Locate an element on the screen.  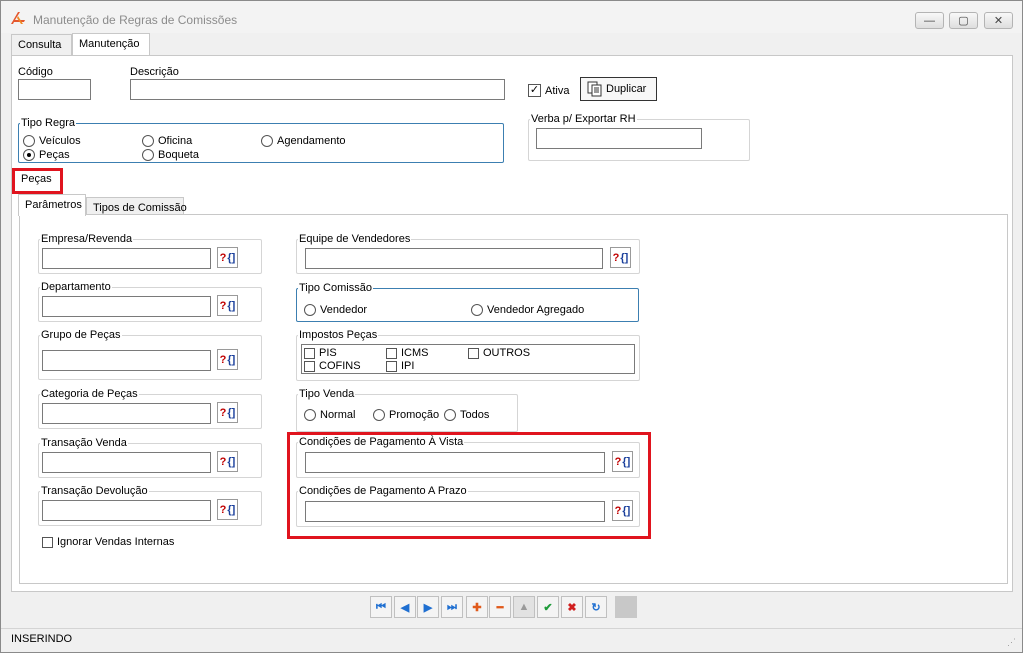
verba-group: Verba p/ Exportar RH is located at coordinates (639, 137).